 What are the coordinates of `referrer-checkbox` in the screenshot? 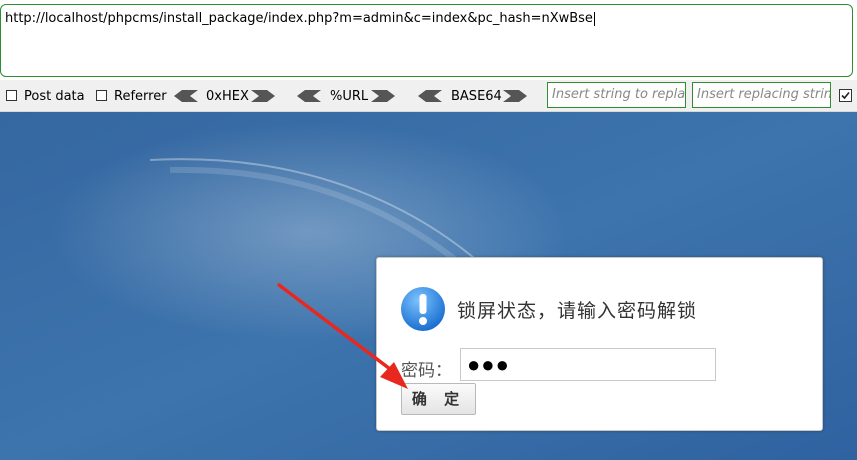 It's located at (101, 95).